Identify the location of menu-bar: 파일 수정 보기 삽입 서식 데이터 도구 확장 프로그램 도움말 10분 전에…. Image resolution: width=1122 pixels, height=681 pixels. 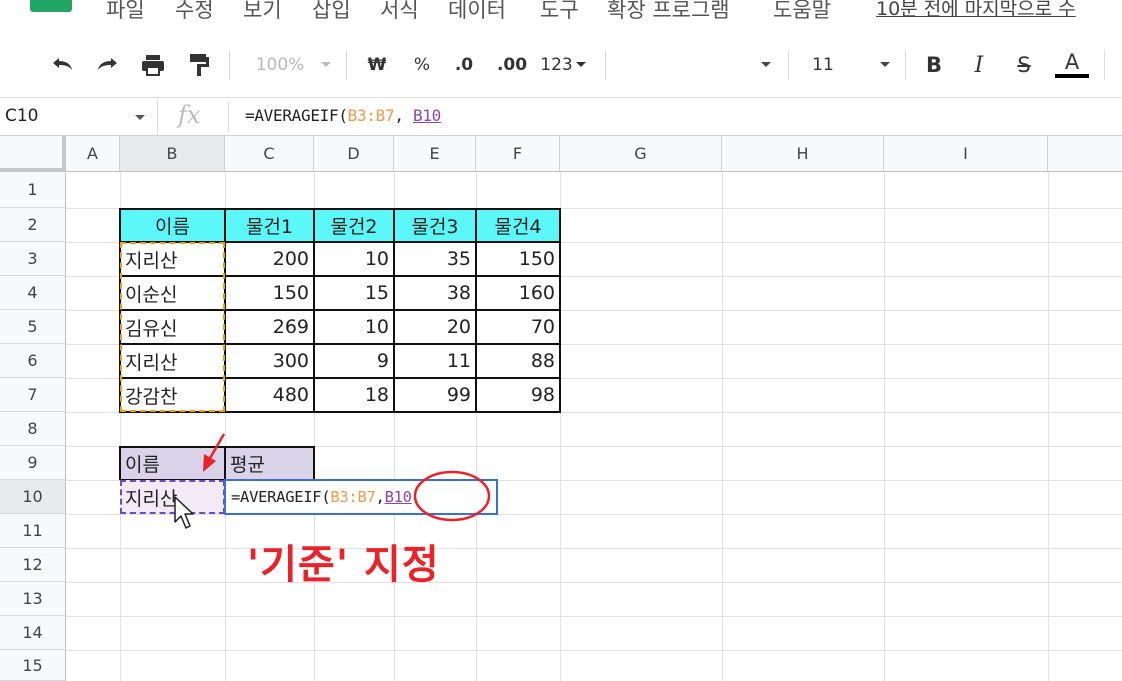
(561, 16).